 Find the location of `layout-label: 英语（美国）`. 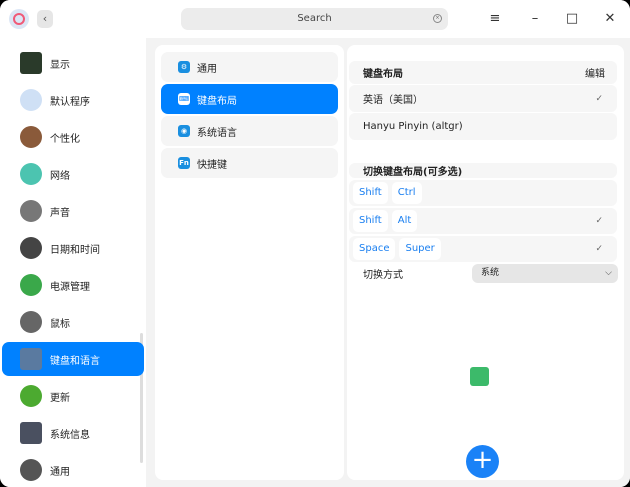

layout-label: 英语（美国） is located at coordinates (393, 100).